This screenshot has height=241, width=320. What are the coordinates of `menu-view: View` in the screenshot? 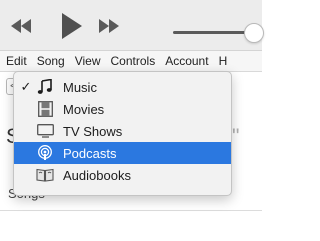 It's located at (88, 61).